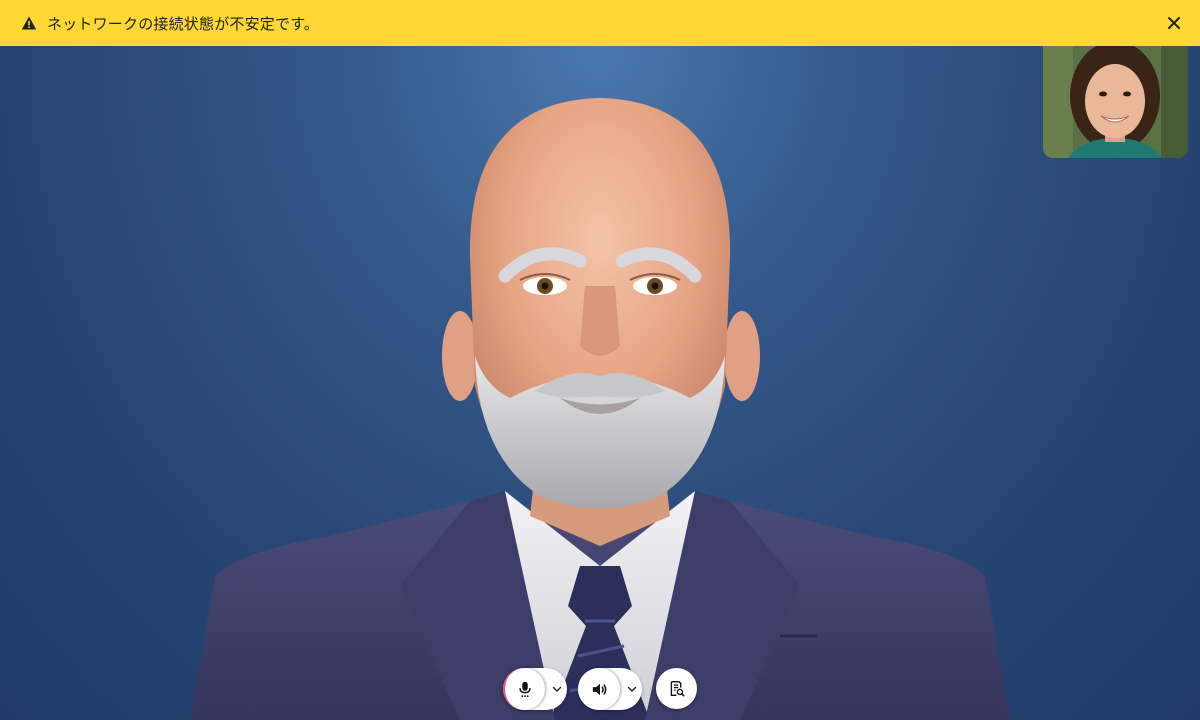 The width and height of the screenshot is (1200, 720). I want to click on microphone-control, so click(535, 689).